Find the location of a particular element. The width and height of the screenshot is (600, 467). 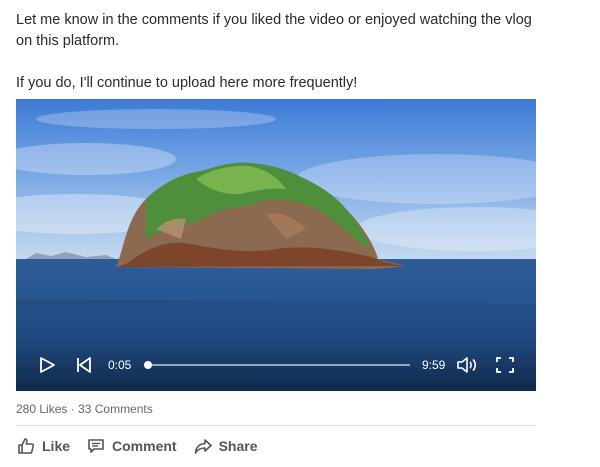

volume-button is located at coordinates (467, 365).